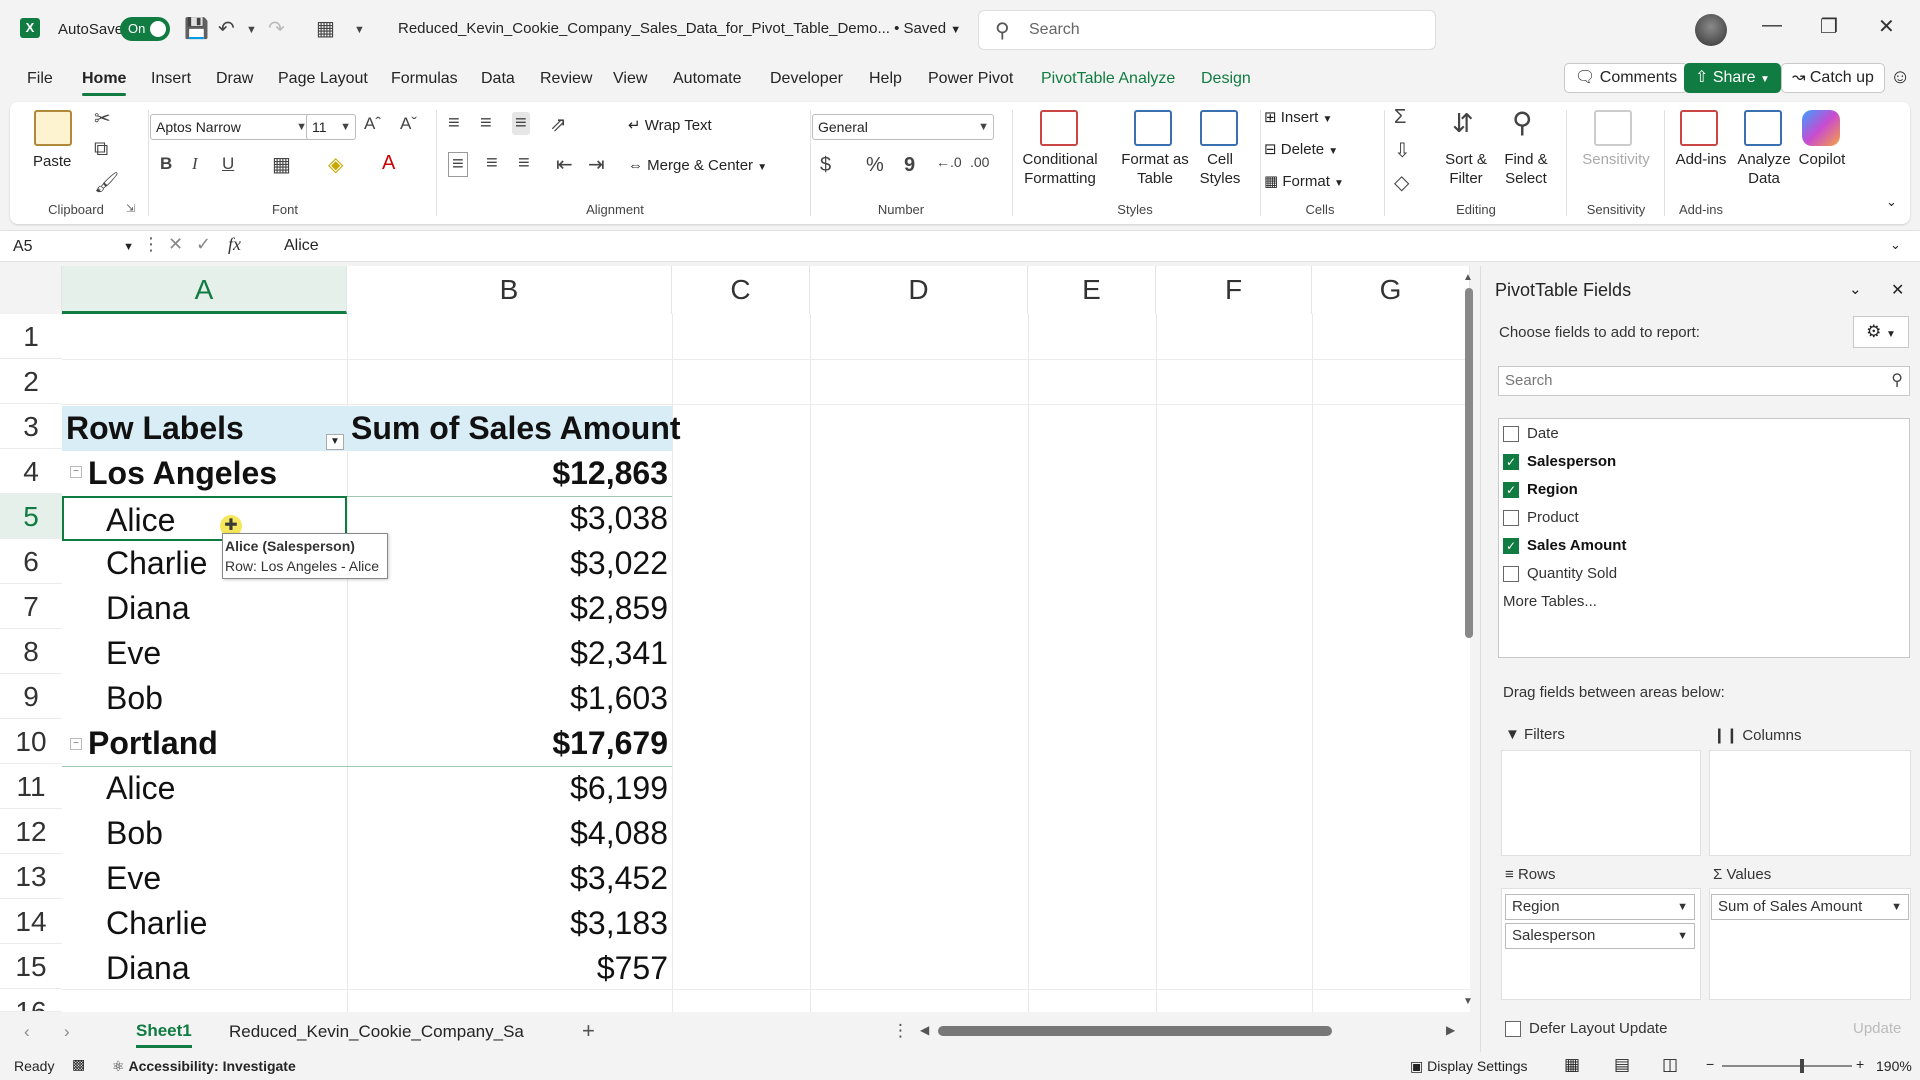 This screenshot has height=1080, width=1920. Describe the element at coordinates (1468, 277) in the screenshot. I see `scroll-up-icon: ▲` at that location.